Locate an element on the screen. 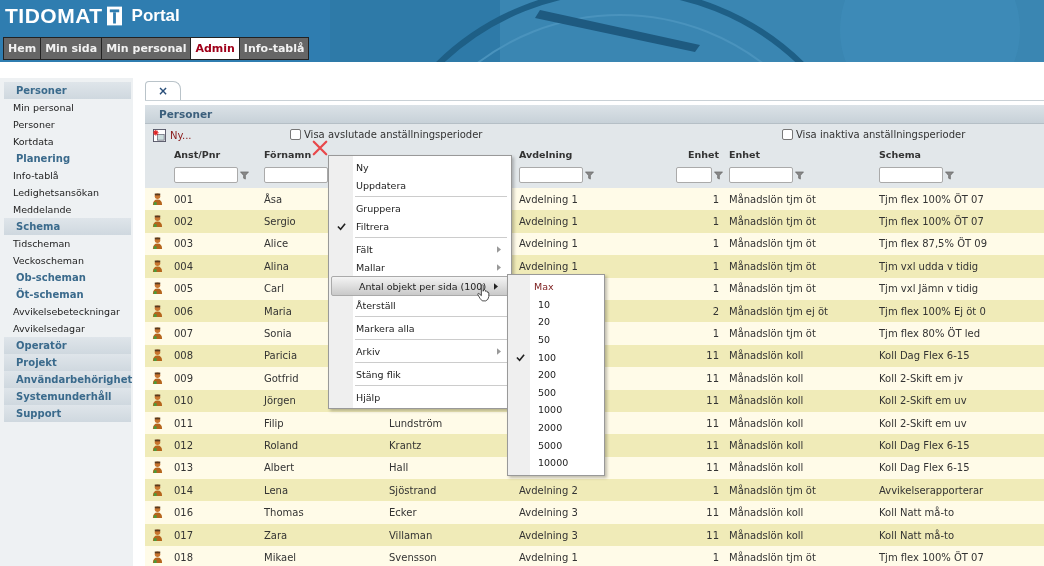 This screenshot has height=566, width=1044. table-row: 016 Thomas Ecker Avdelning 3 11 Månadslön koll Koll Natt må-to is located at coordinates (594, 512).